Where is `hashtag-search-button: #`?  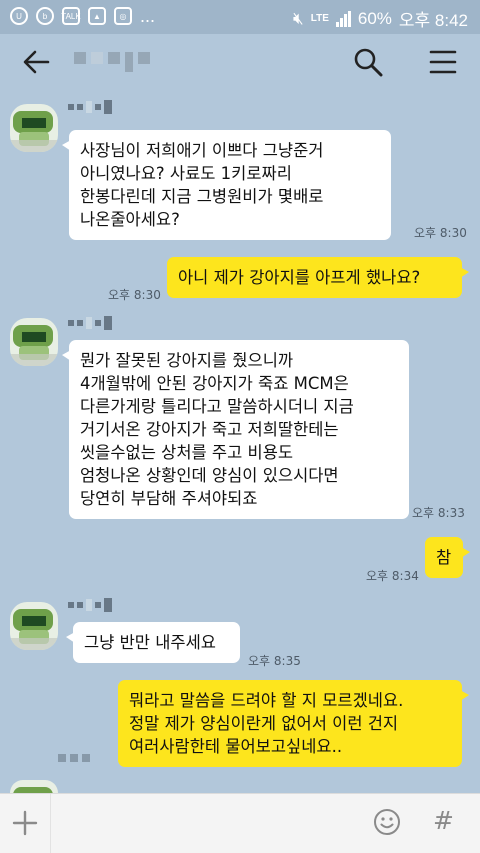
hashtag-search-button: # is located at coordinates (443, 820).